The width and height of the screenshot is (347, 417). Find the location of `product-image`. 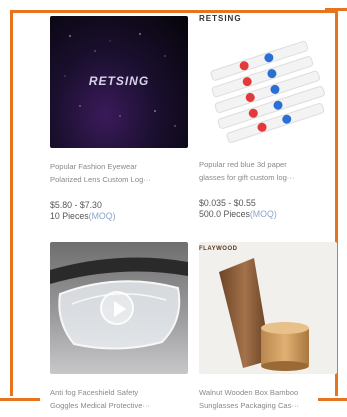

product-image is located at coordinates (119, 308).